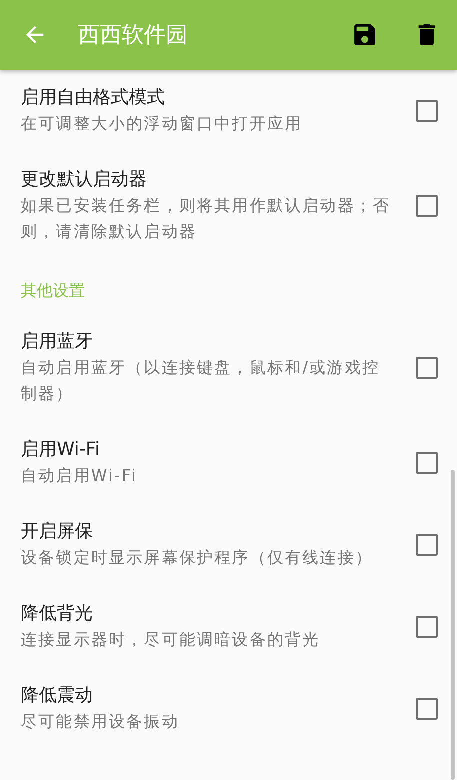 Image resolution: width=457 pixels, height=780 pixels. I want to click on setting-item: 降低背光 连接显示器时，尽可能调暗设备的背光, so click(228, 627).